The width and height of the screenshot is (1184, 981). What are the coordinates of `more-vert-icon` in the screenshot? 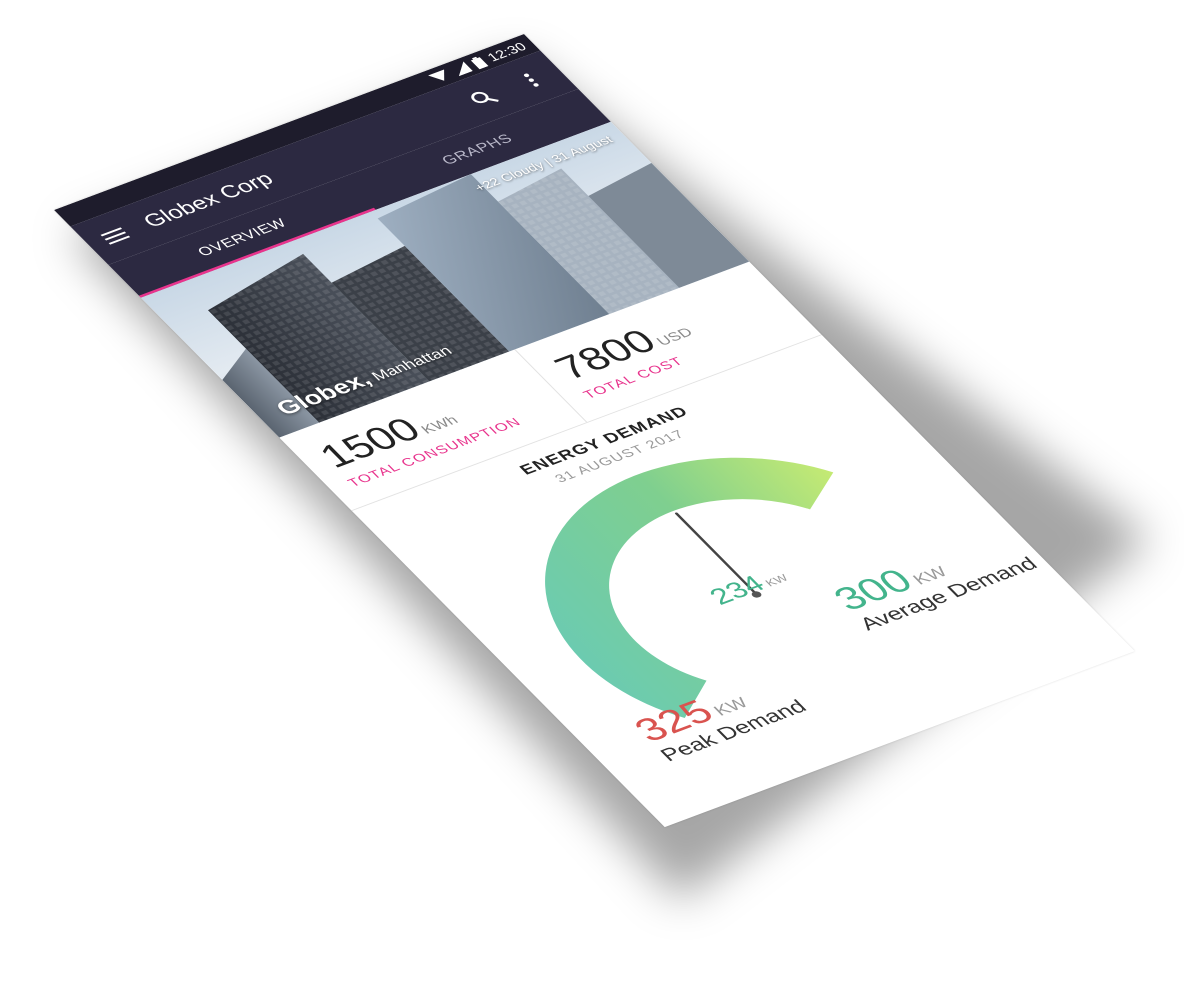 It's located at (531, 80).